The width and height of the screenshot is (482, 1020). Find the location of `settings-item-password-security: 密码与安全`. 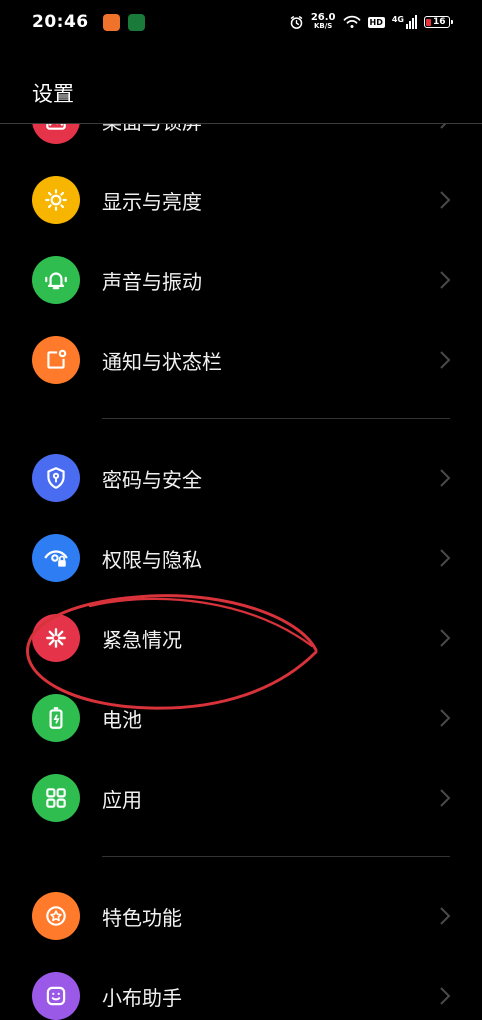

settings-item-password-security: 密码与安全 is located at coordinates (241, 478).